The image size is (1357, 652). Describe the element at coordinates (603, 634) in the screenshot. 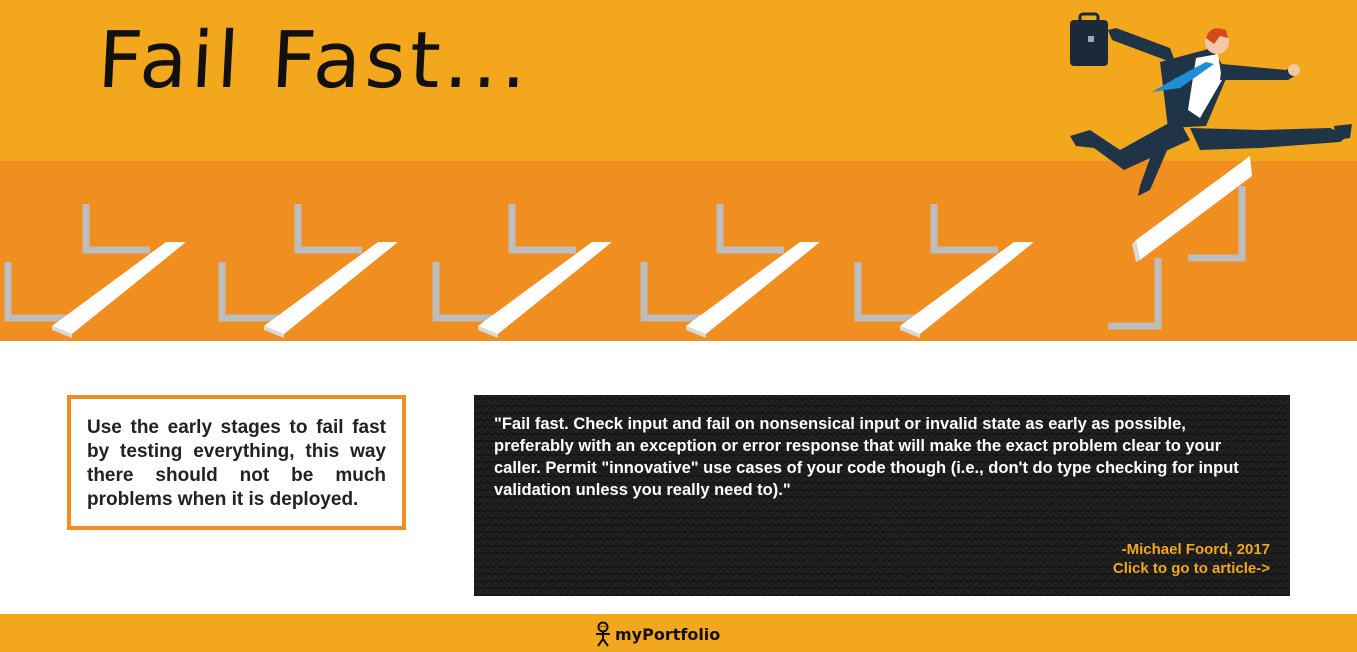

I see `stick-figure-icon` at that location.